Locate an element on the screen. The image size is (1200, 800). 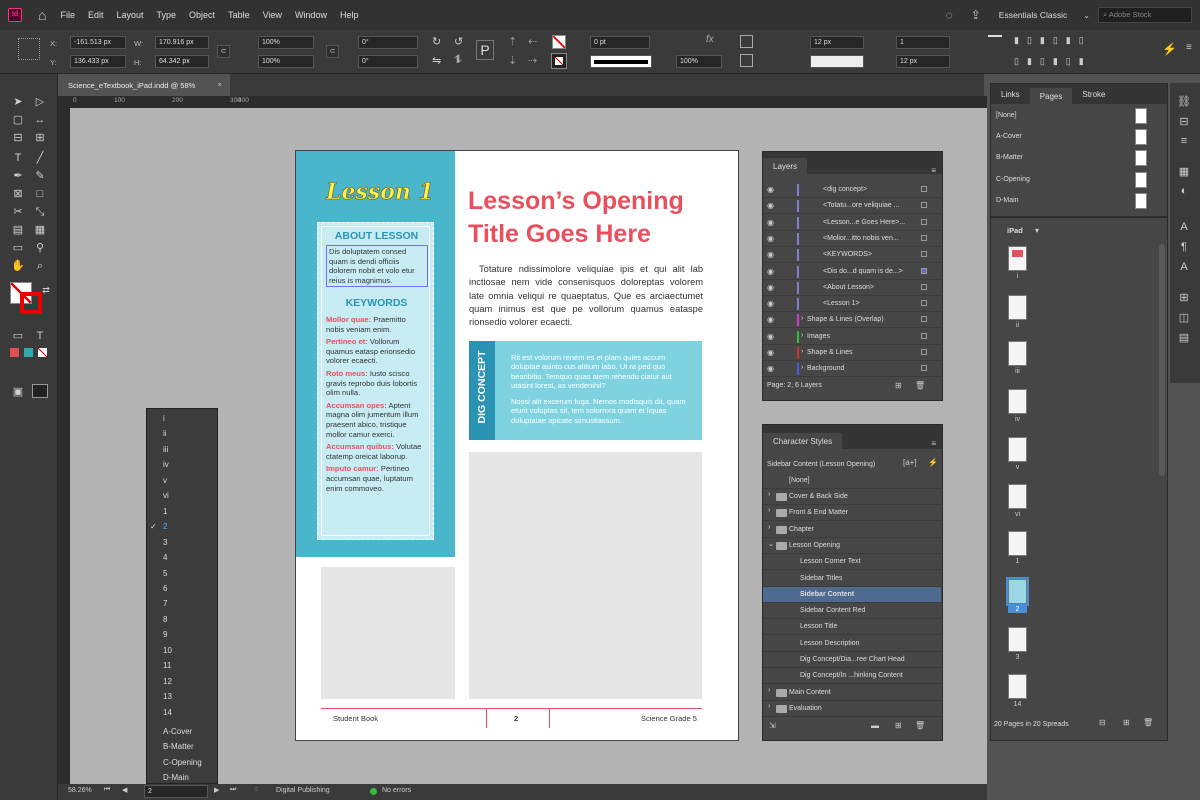
page-menu-item: C-Opening is located at coordinates (183, 762).